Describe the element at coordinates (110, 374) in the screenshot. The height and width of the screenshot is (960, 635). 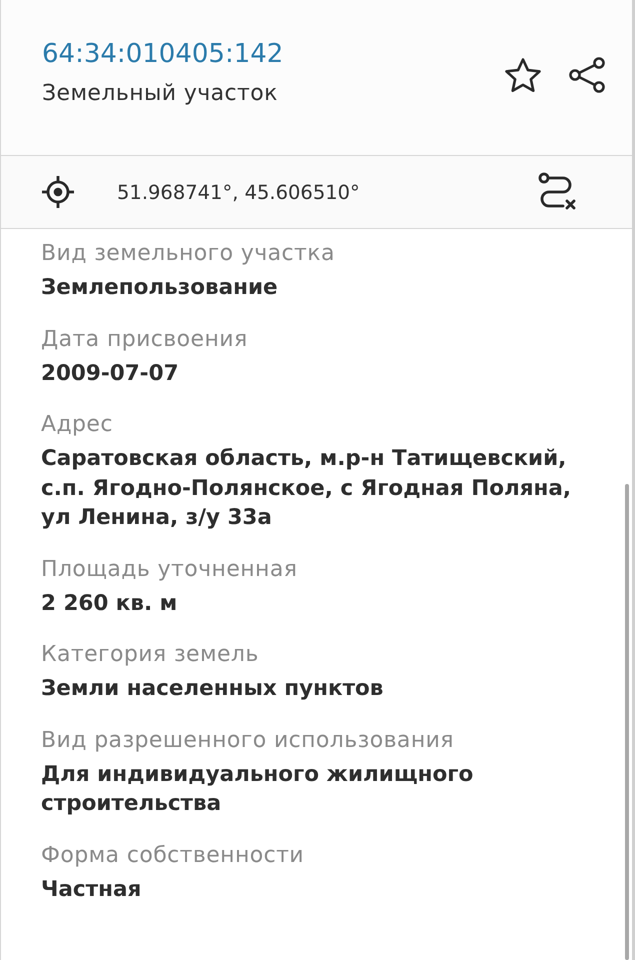
I see `field-value: 2009-07-07` at that location.